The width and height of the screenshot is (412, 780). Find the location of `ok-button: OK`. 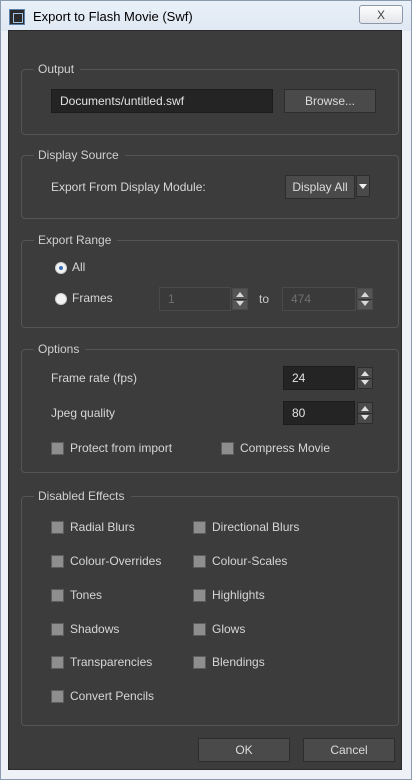

ok-button: OK is located at coordinates (244, 750).